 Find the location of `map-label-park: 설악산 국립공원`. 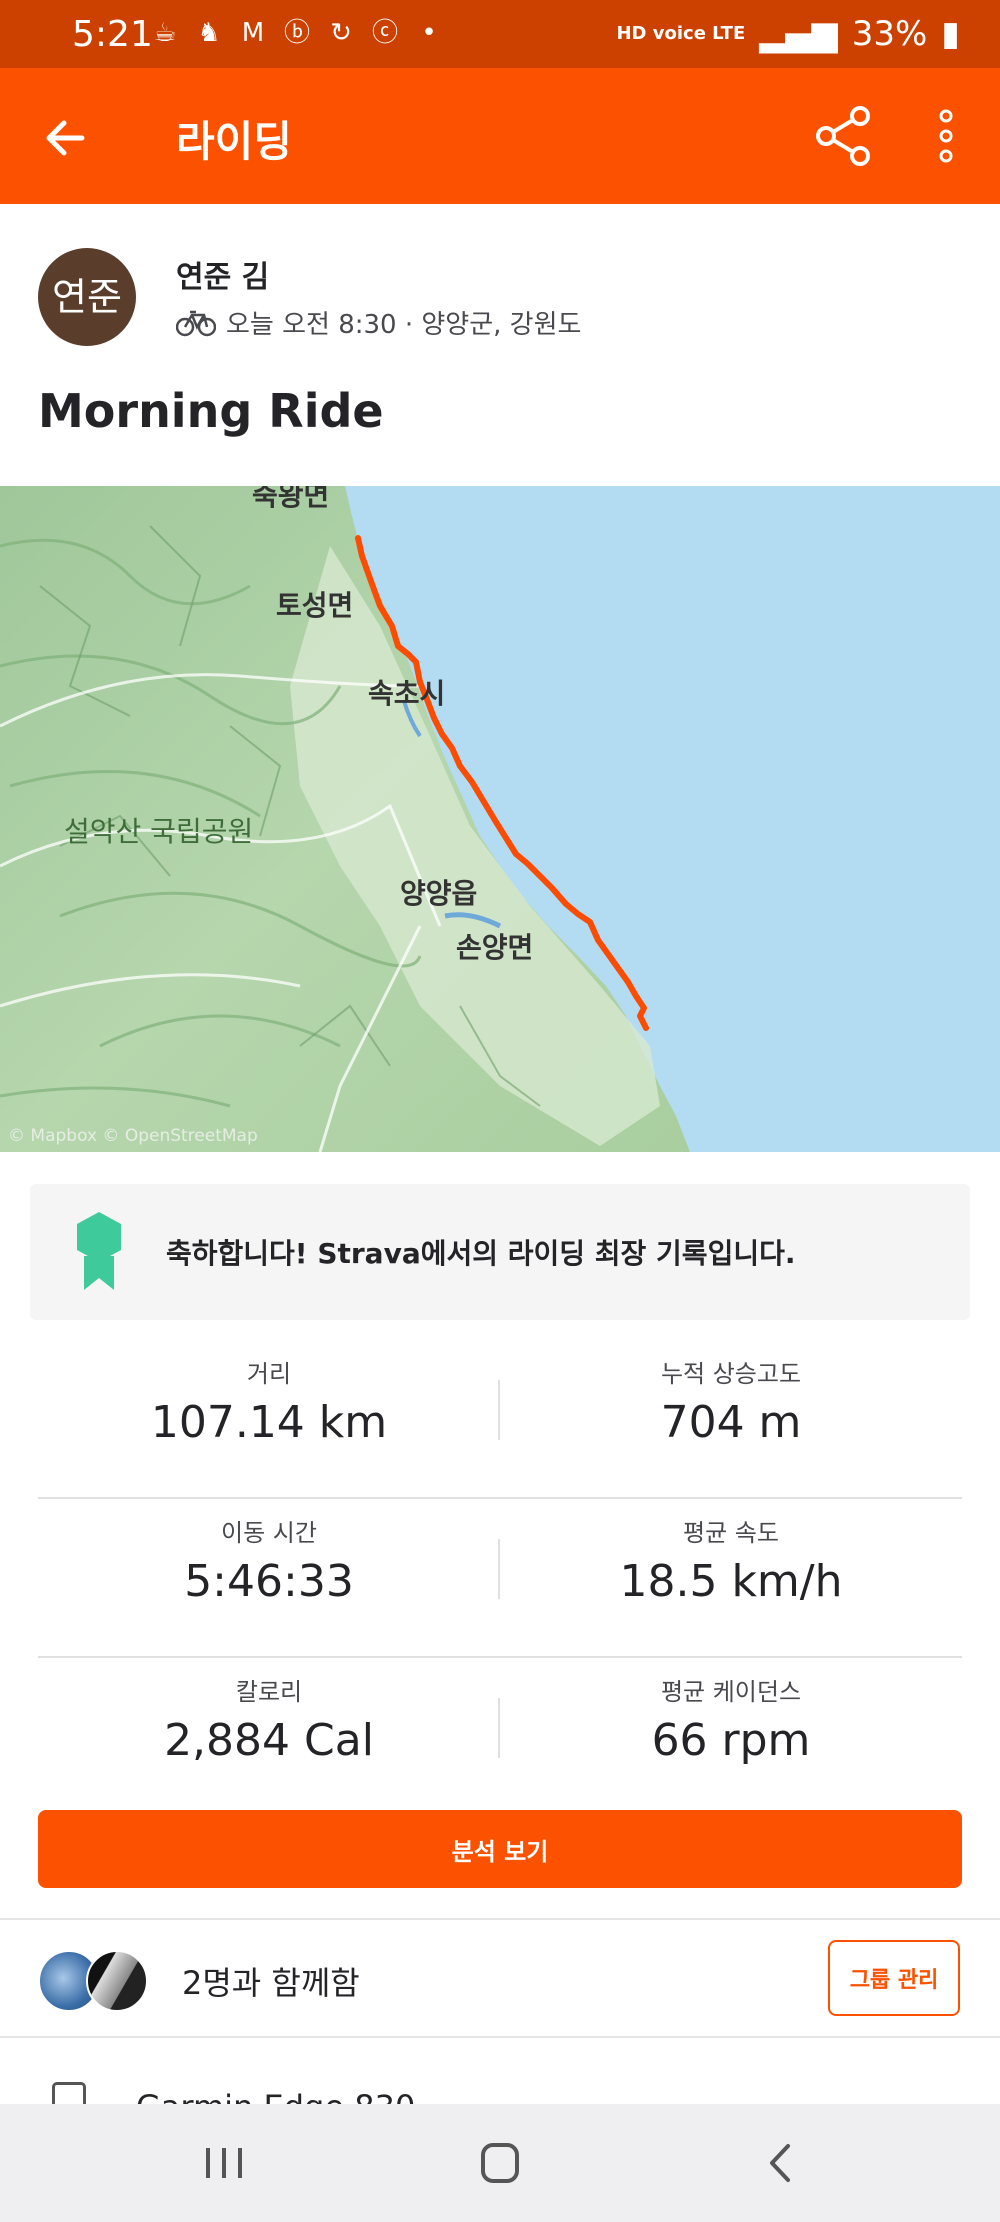

map-label-park: 설악산 국립공원 is located at coordinates (159, 831).